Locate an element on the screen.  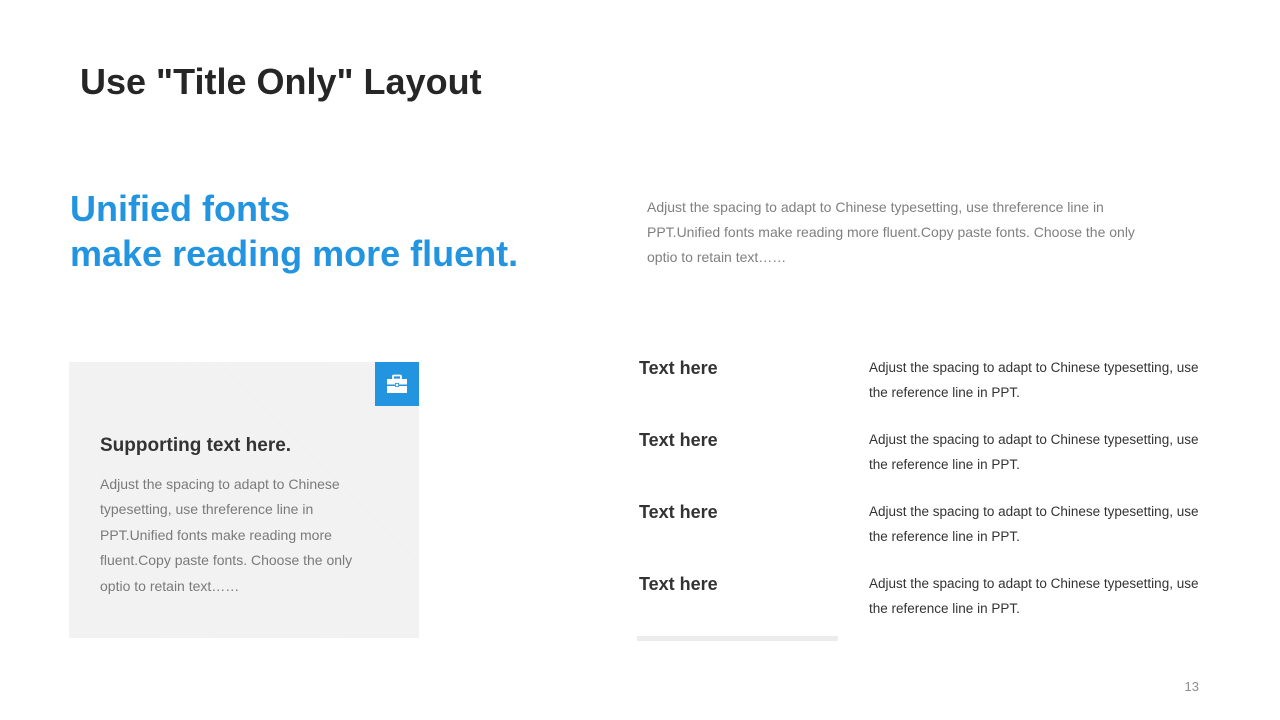
toolbox-icon is located at coordinates (397, 383).